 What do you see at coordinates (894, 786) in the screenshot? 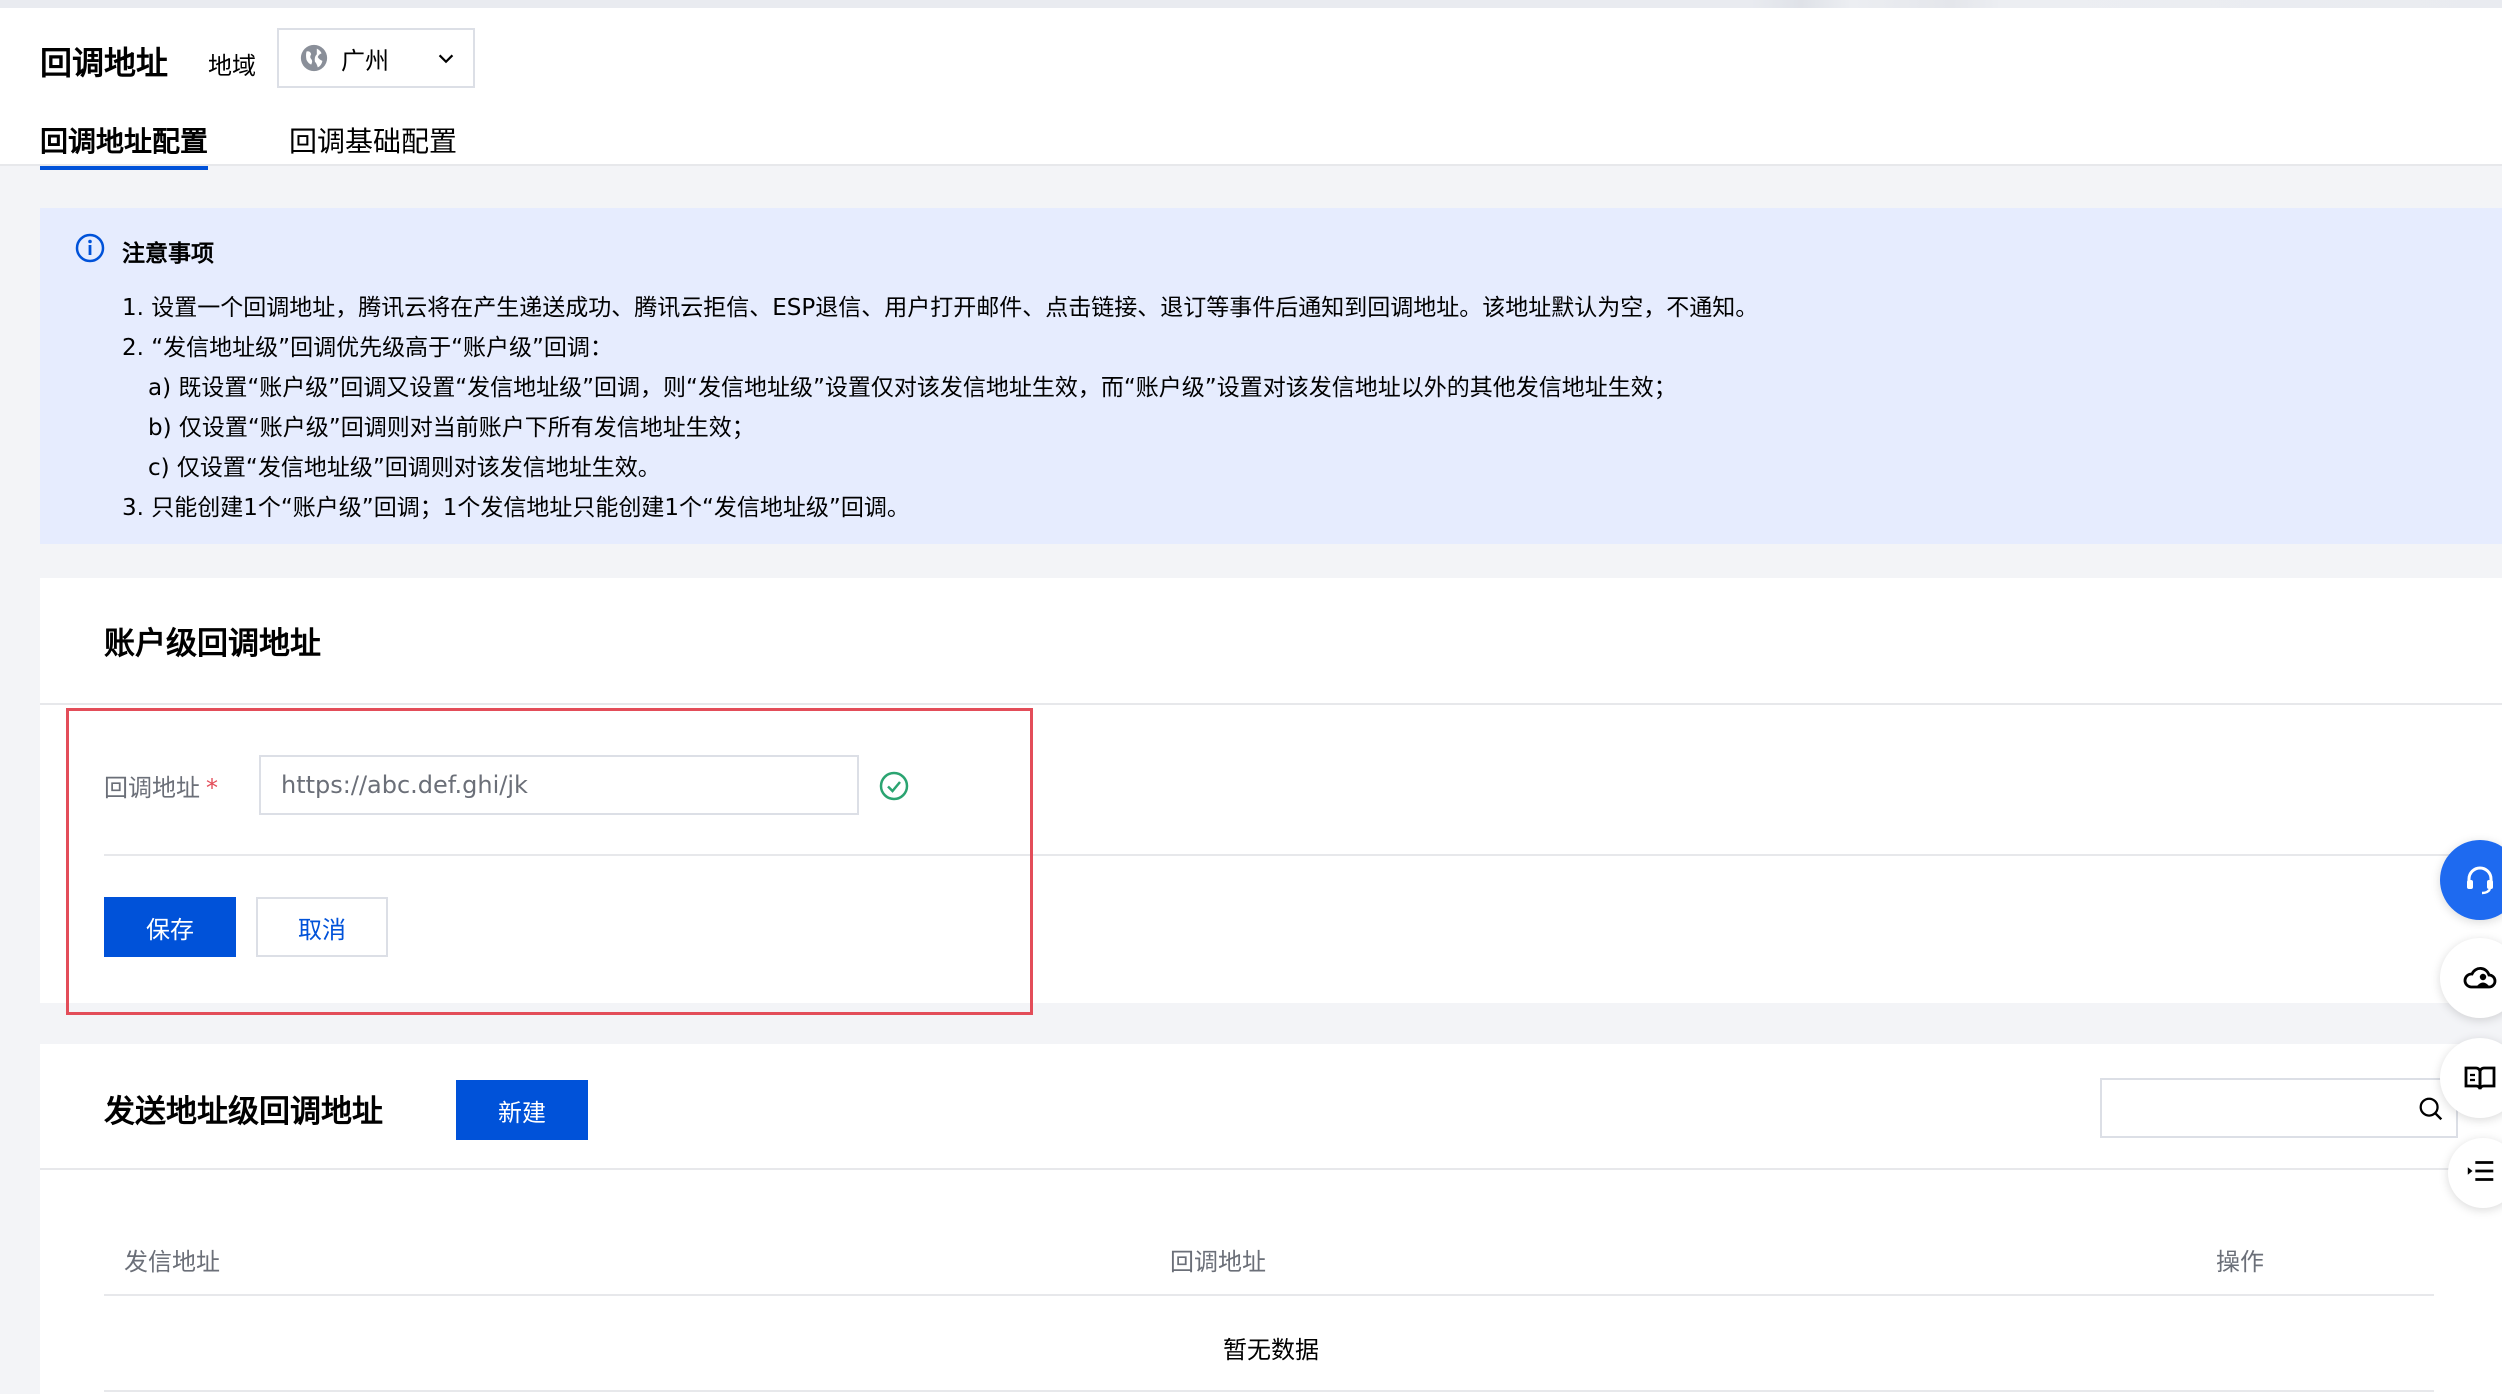
I see `check-circle-icon` at bounding box center [894, 786].